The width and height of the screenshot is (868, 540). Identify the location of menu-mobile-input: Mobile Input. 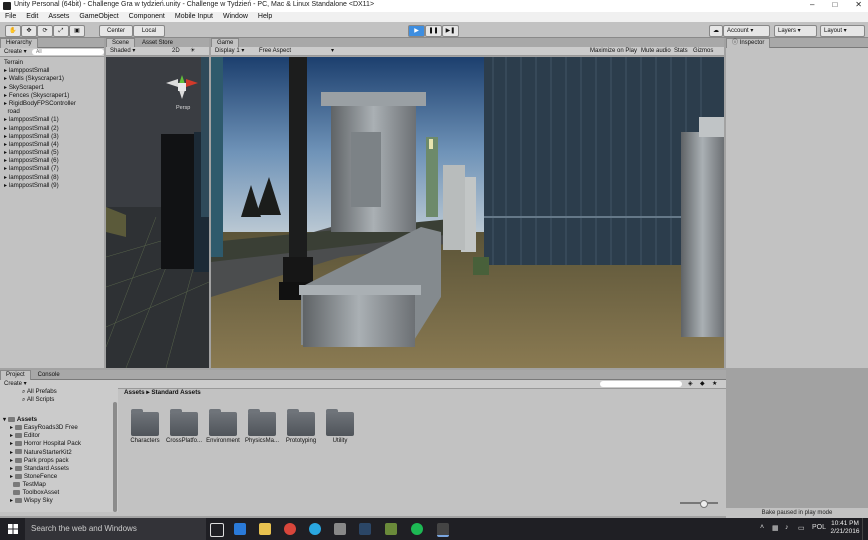
(194, 17).